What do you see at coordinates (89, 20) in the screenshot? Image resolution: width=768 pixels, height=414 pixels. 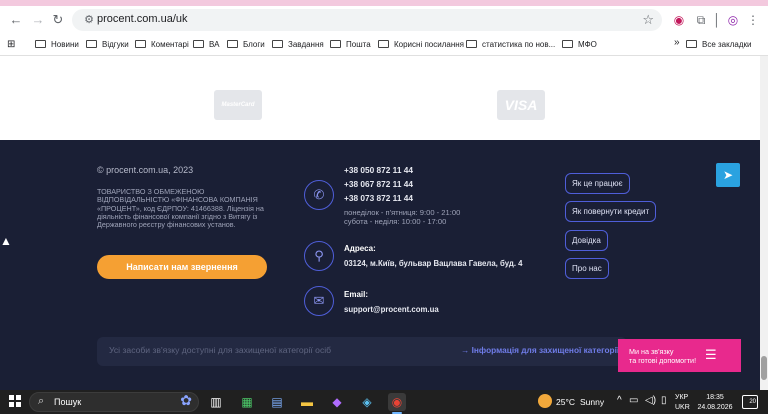 I see `site-info-icon: ⚙` at bounding box center [89, 20].